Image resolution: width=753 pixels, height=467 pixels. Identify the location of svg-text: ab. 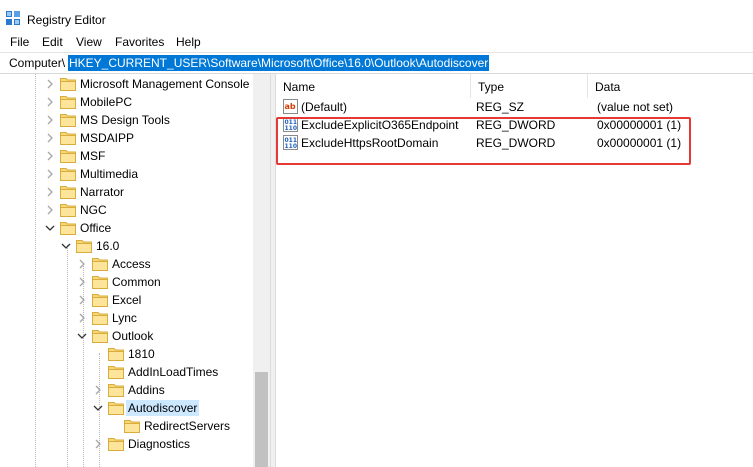
(290, 106).